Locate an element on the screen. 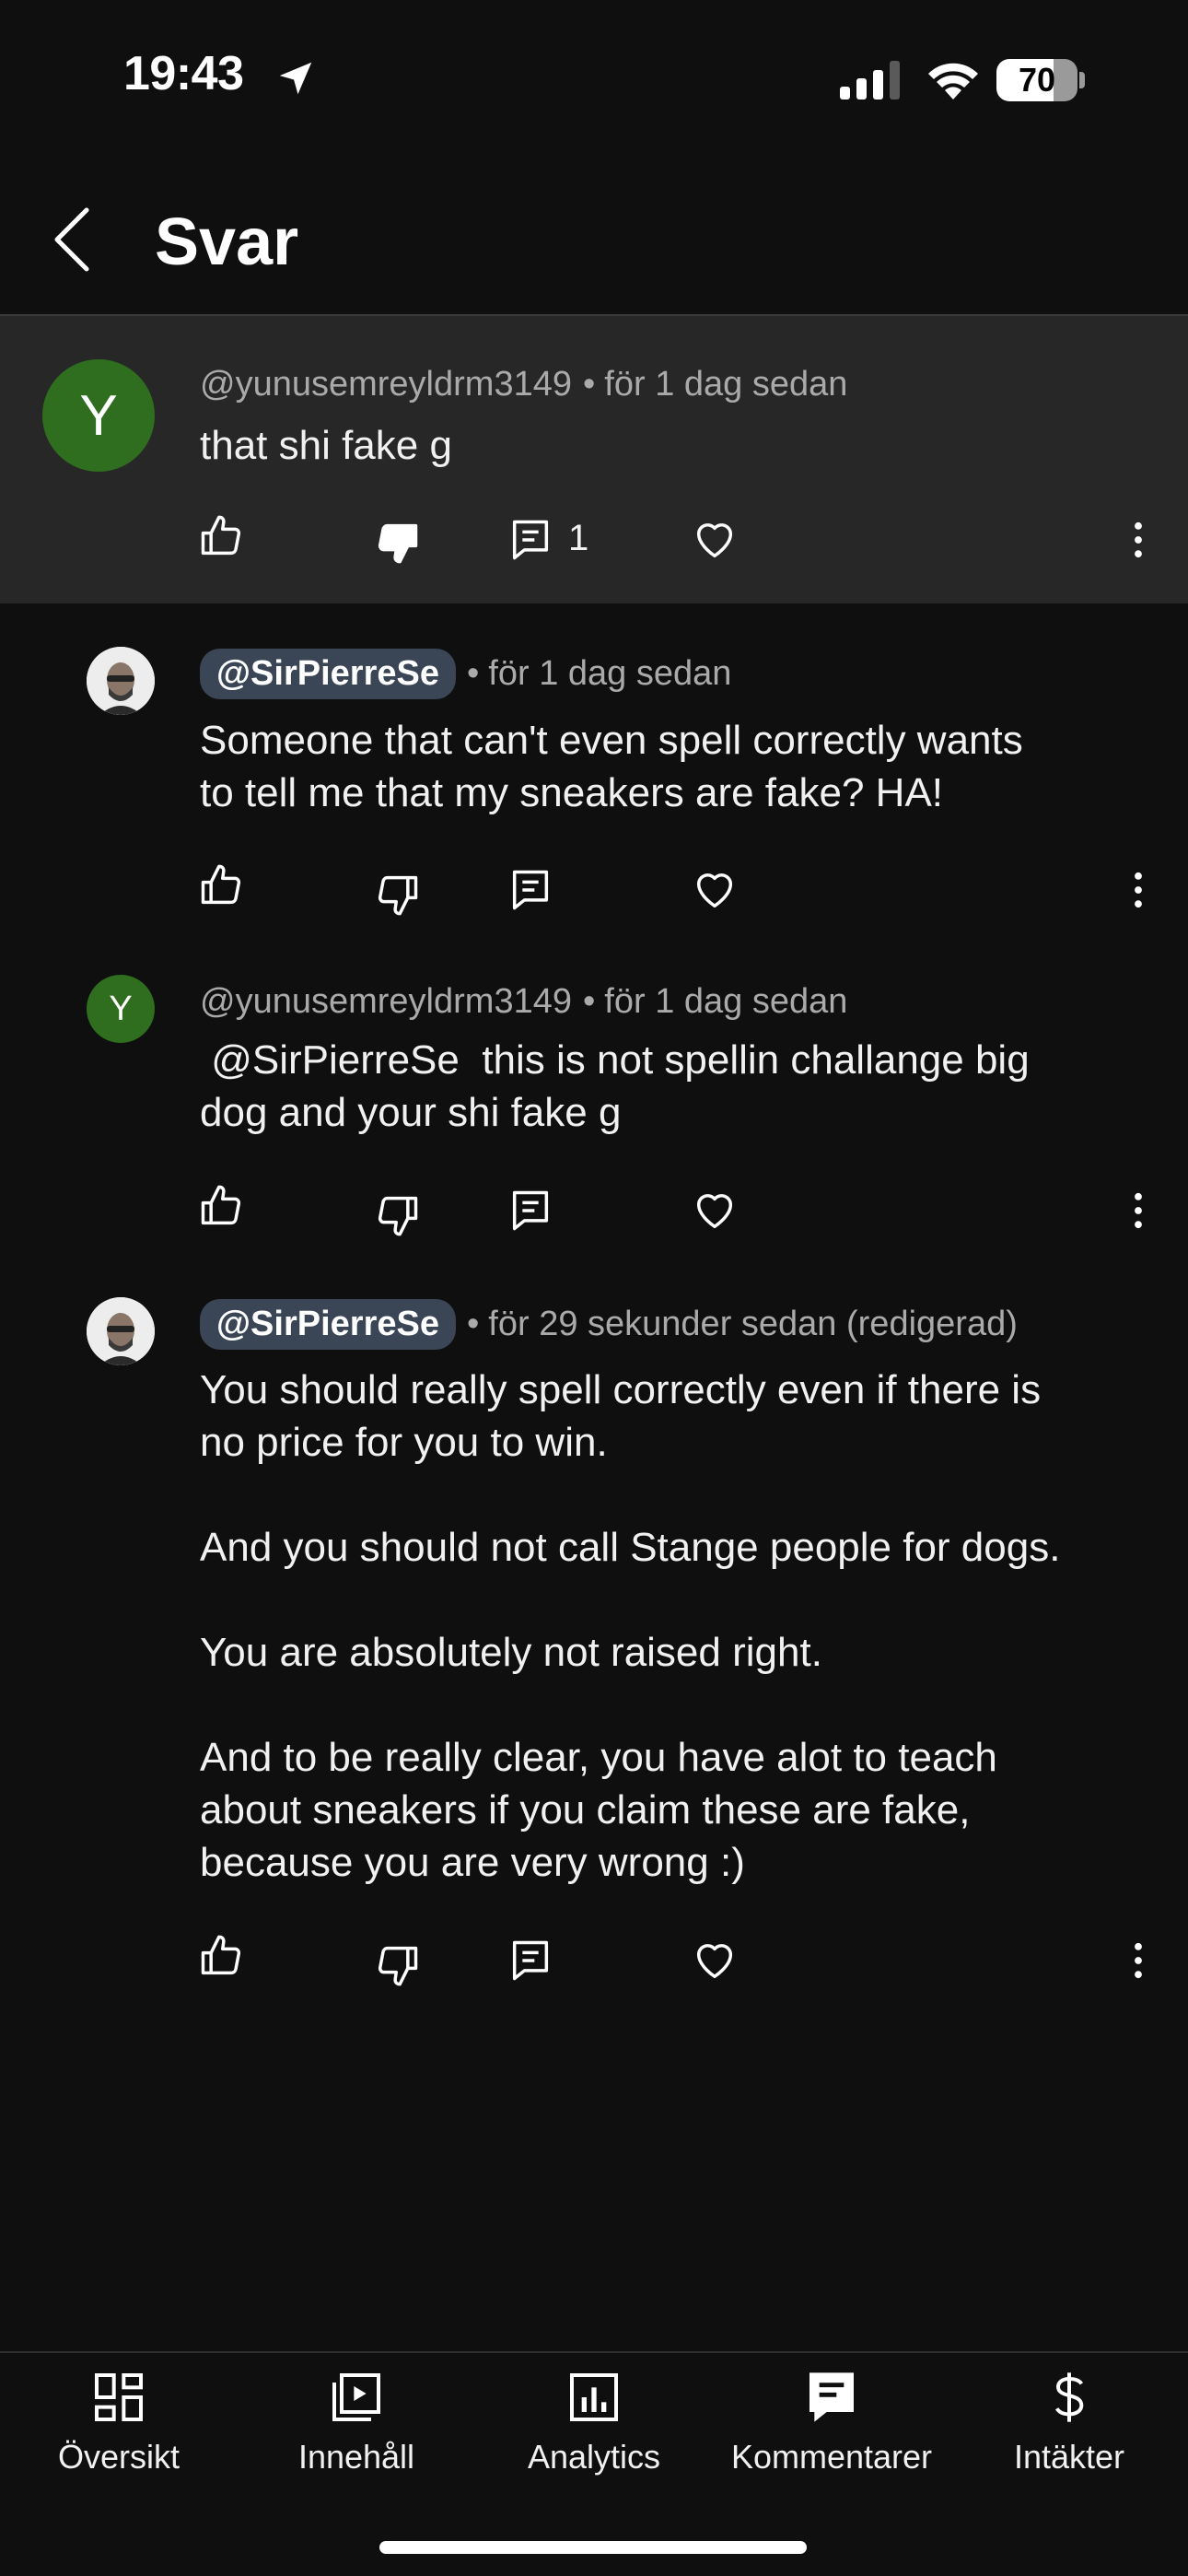  thumbs-down-filled-icon is located at coordinates (398, 543).